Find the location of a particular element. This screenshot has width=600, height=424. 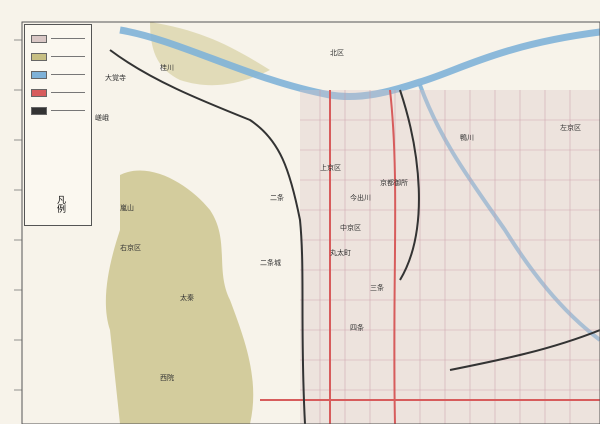

place-label: 丸太町 is located at coordinates (340, 252).